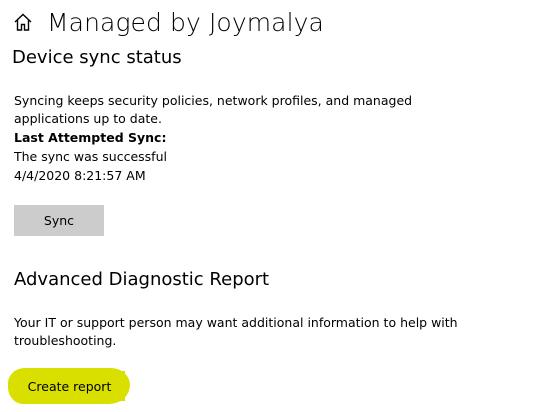 The width and height of the screenshot is (537, 412). I want to click on page-header: Managed by Joymalya, so click(168, 22).